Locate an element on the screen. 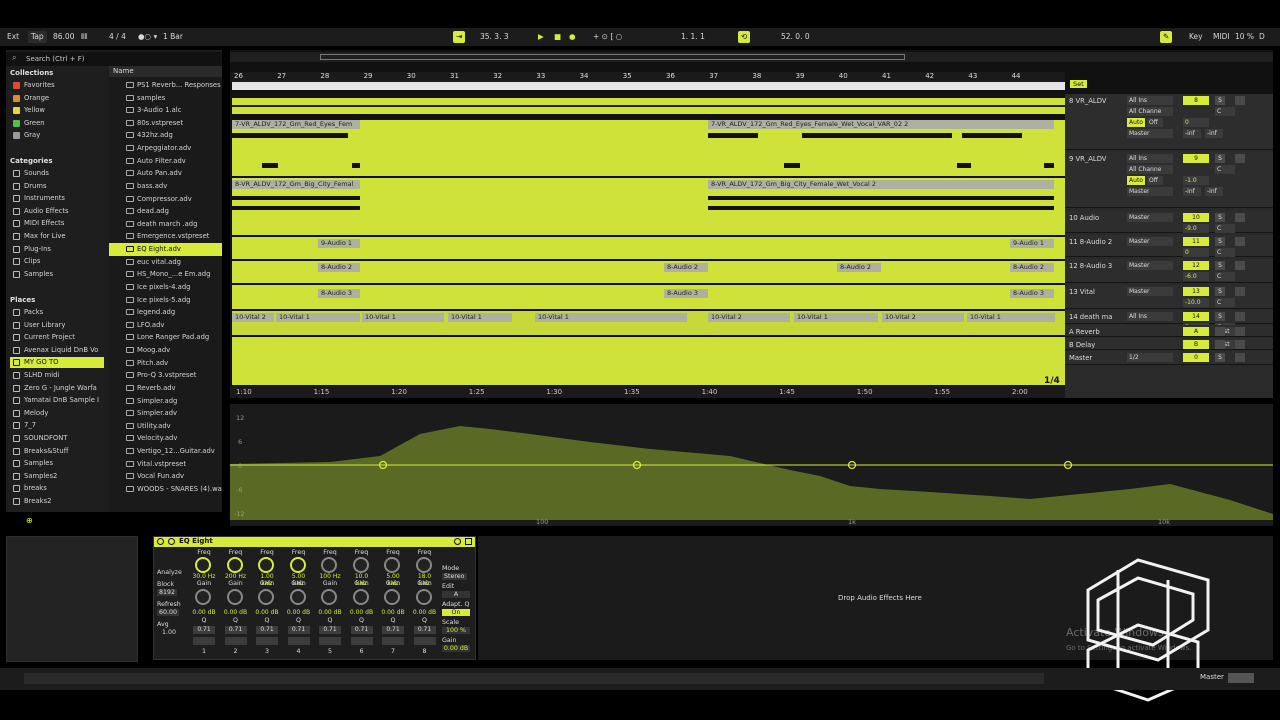 Image resolution: width=1280 pixels, height=720 pixels. band-number: 4 is located at coordinates (299, 651).